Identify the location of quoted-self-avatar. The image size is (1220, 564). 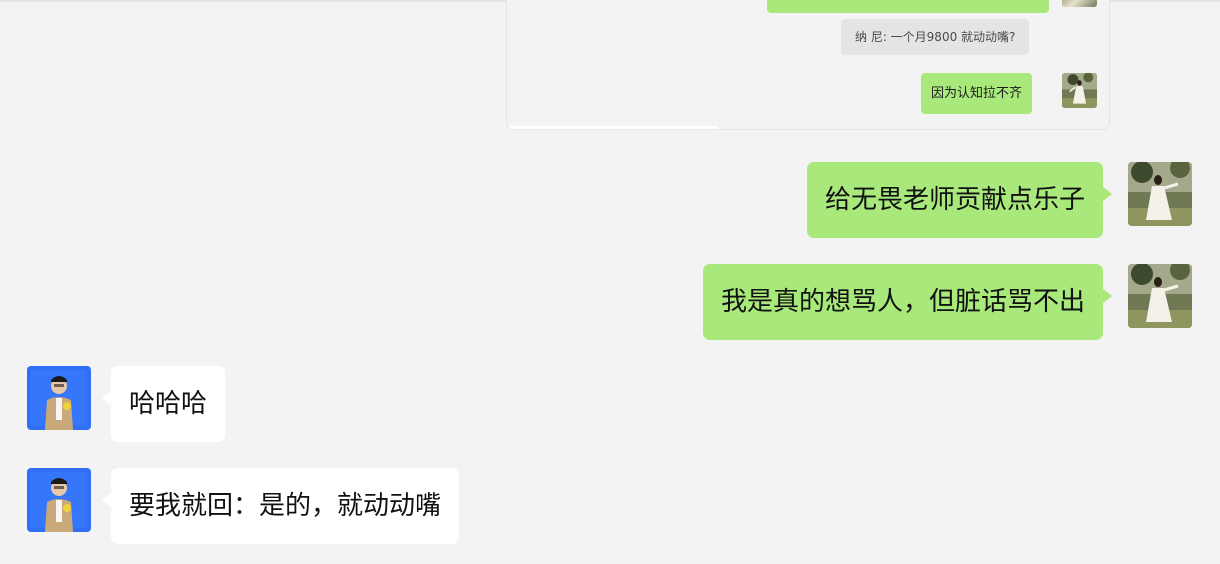
(1079, 90).